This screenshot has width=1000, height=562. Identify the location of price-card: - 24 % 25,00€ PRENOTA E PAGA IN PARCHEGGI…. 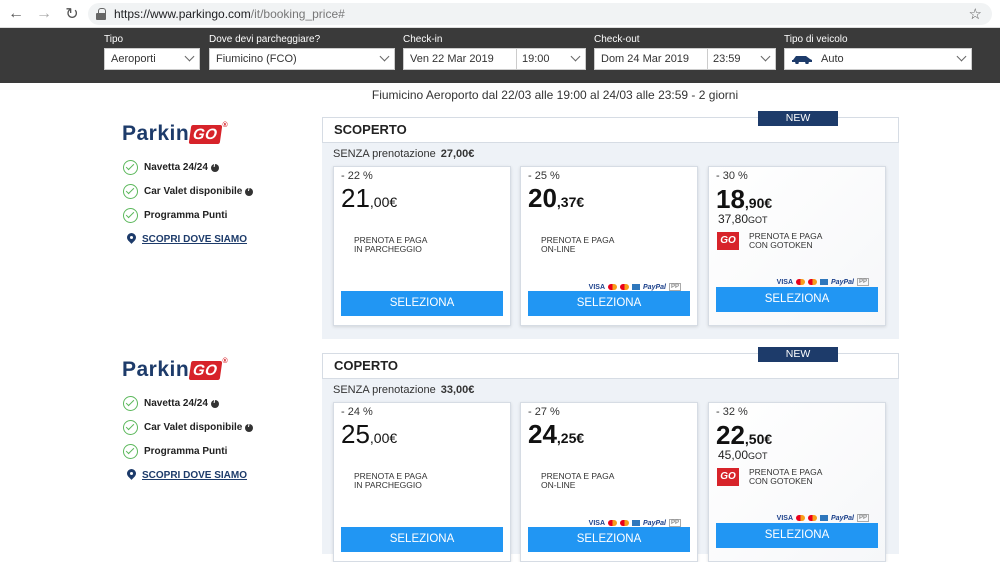
(422, 482).